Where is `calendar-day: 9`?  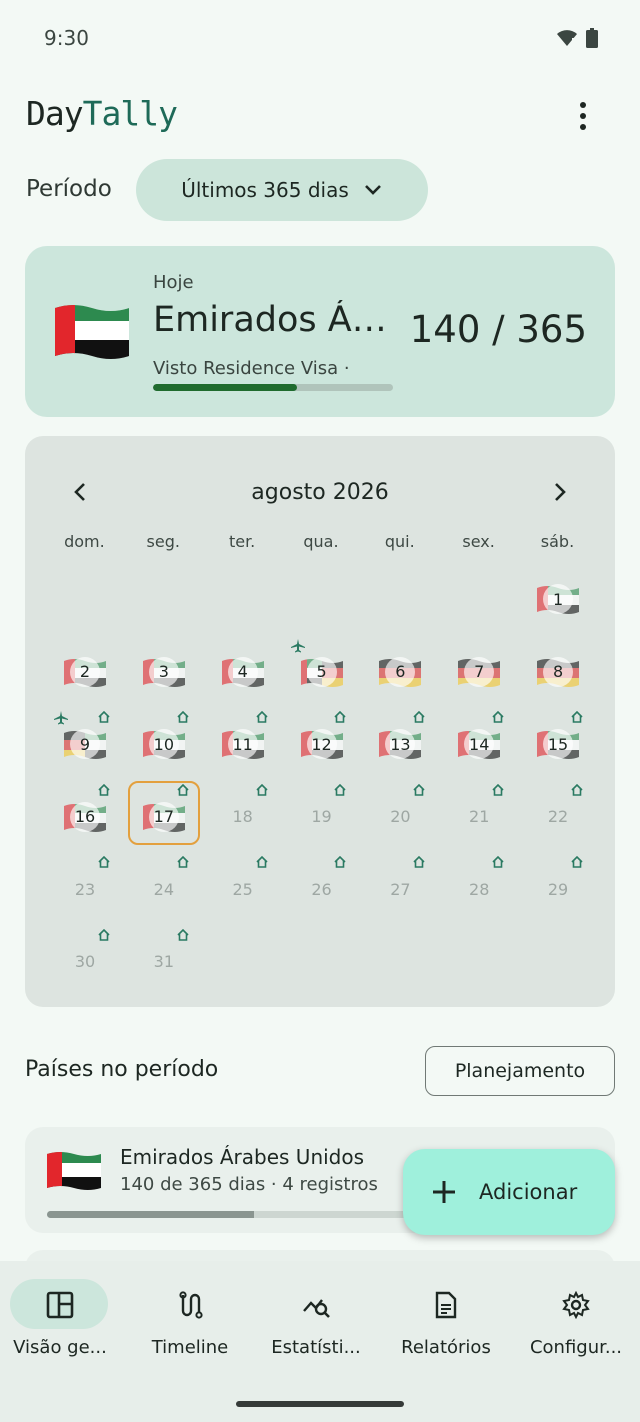 calendar-day: 9 is located at coordinates (84, 741).